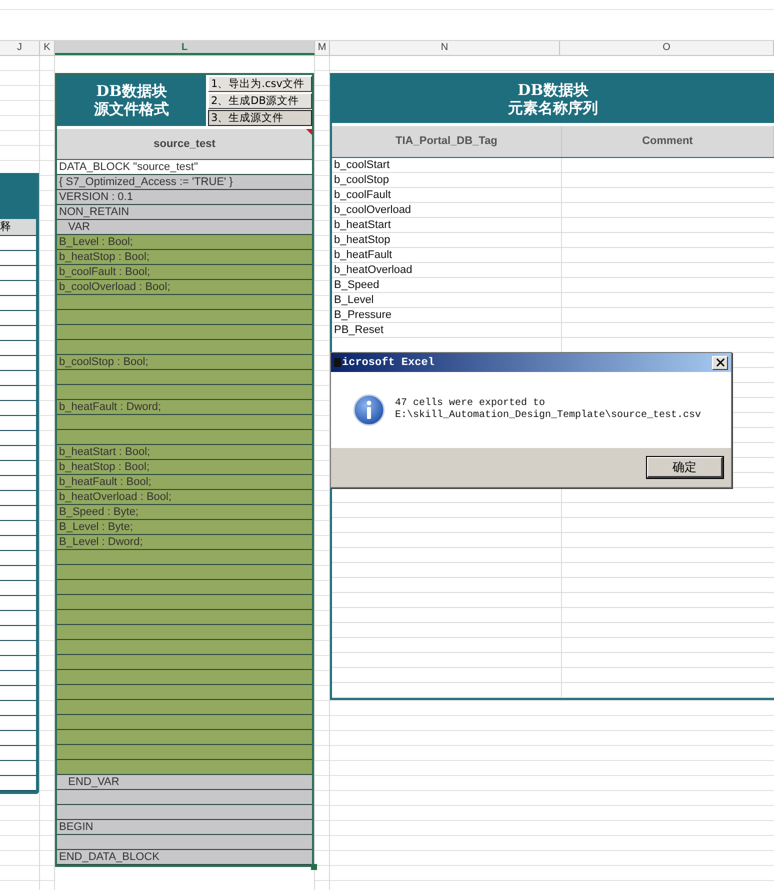  Describe the element at coordinates (184, 857) in the screenshot. I see `table-cell: END_DATA_BLOCK` at that location.